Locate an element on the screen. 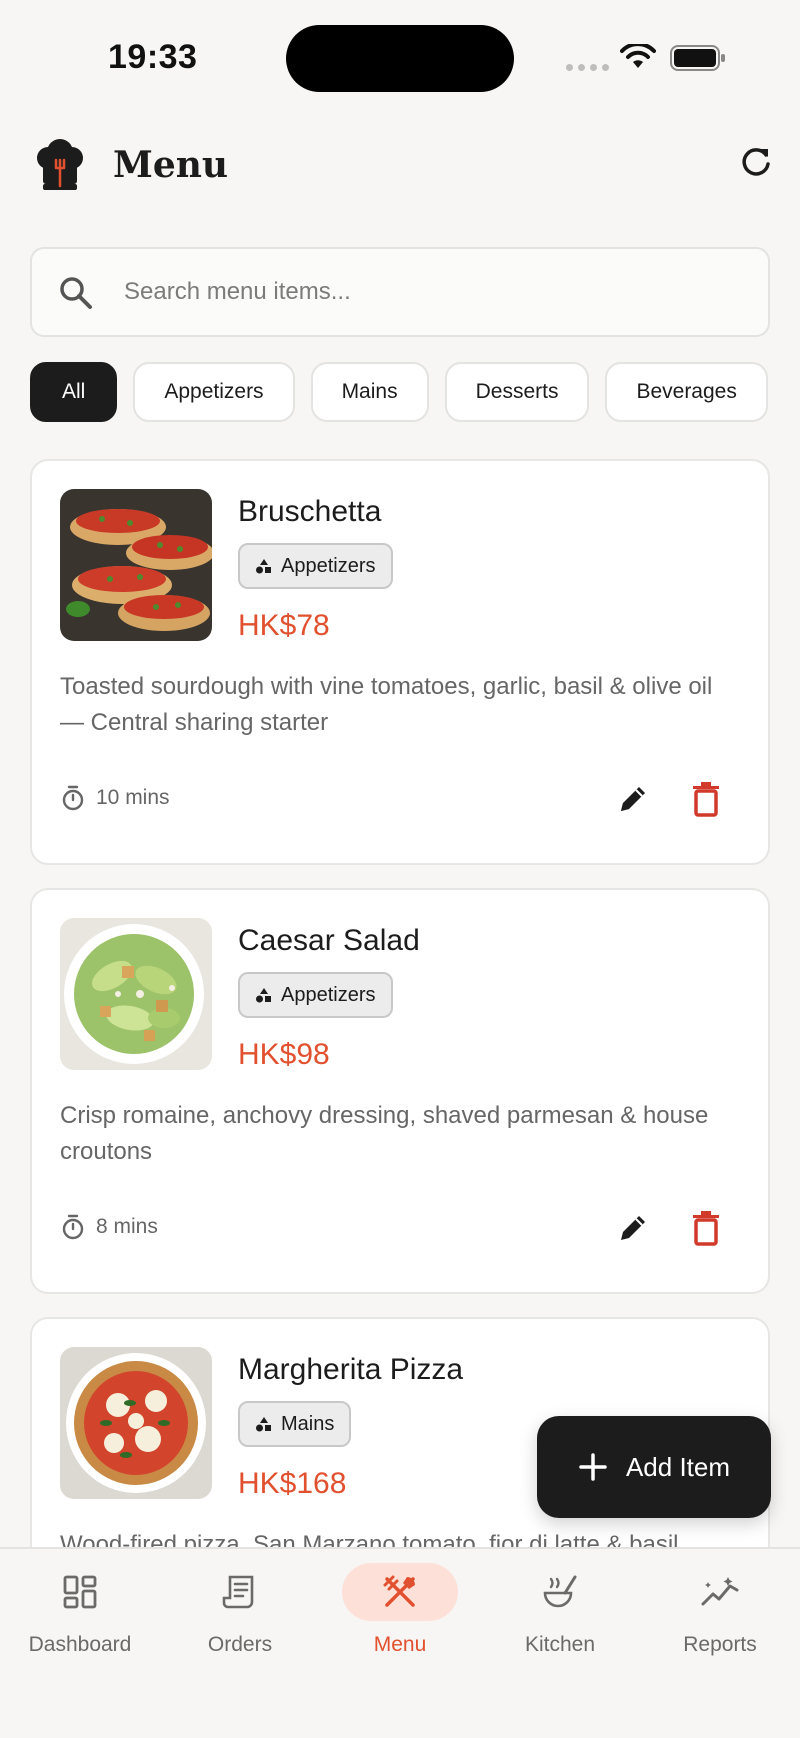 The width and height of the screenshot is (800, 1738). category-filter-bar: All Appetizers Mains Desserts Beverages is located at coordinates (415, 393).